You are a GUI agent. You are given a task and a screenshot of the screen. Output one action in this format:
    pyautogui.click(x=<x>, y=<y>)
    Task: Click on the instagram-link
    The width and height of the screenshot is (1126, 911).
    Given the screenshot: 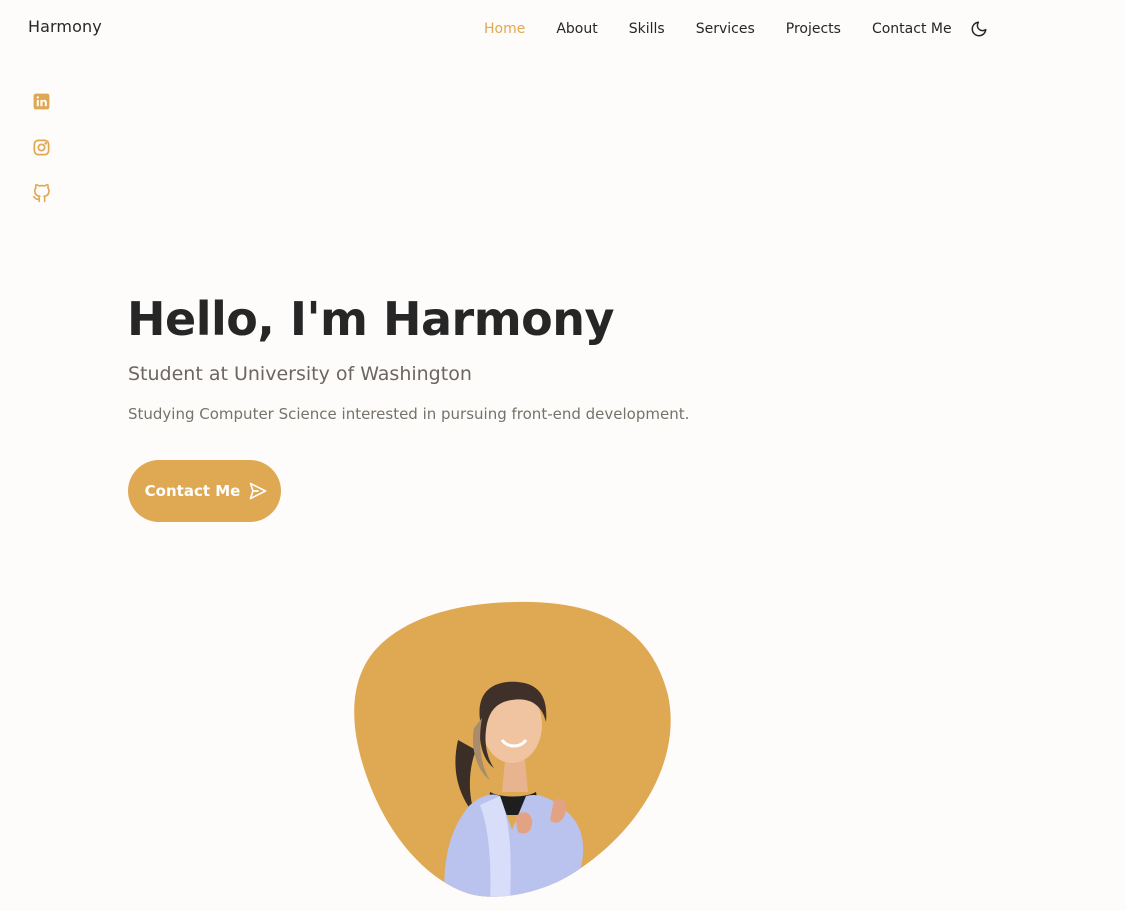 What is the action you would take?
    pyautogui.click(x=41, y=147)
    